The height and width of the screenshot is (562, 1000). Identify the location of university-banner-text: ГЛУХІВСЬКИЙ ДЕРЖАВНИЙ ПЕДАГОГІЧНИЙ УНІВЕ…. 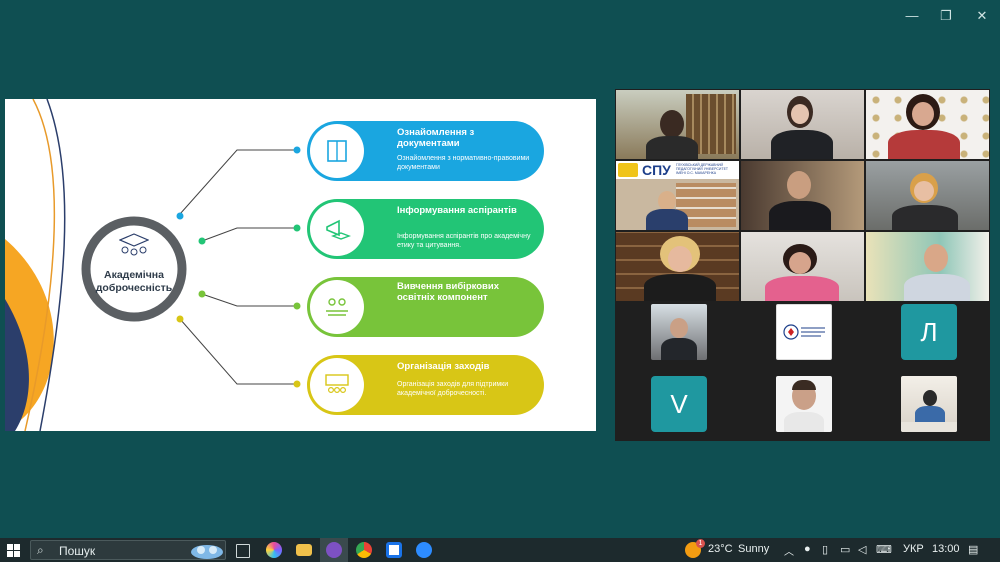
(702, 169).